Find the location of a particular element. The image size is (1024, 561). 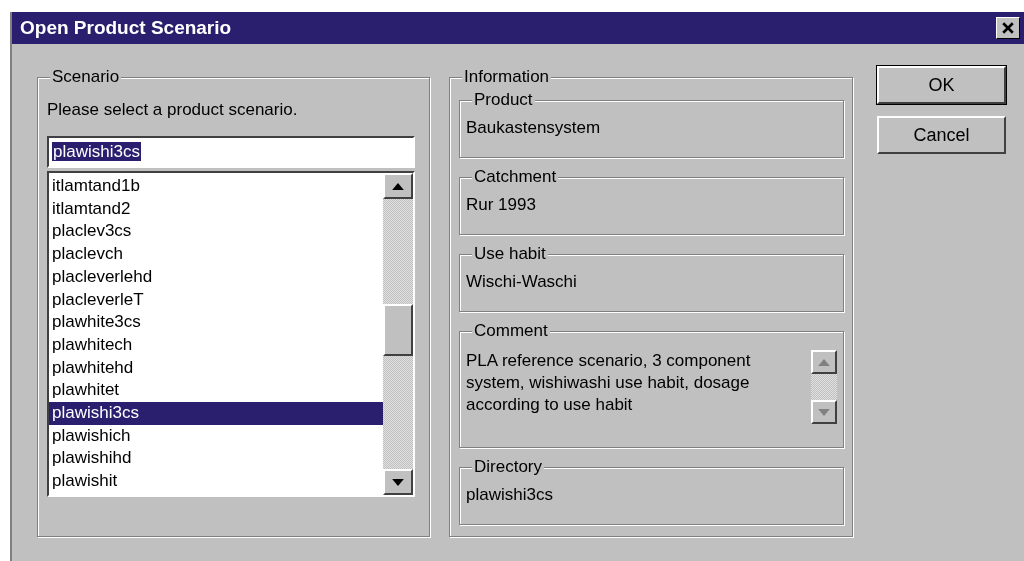

field-value: Wischi-Waschi is located at coordinates (522, 282).